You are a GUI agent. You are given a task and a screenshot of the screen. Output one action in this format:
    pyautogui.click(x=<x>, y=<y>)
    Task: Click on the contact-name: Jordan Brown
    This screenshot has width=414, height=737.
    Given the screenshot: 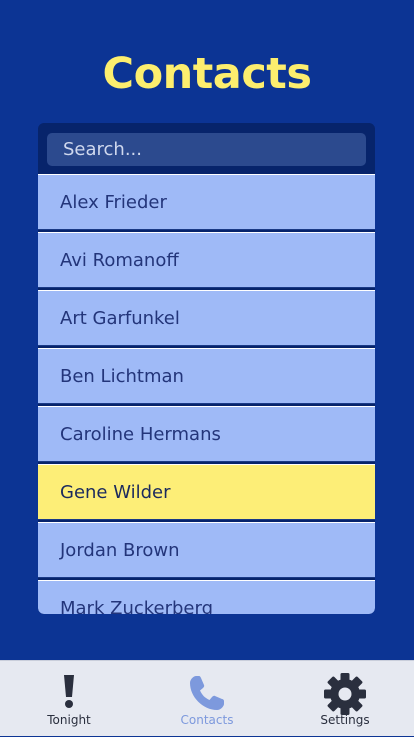 What is the action you would take?
    pyautogui.click(x=120, y=550)
    